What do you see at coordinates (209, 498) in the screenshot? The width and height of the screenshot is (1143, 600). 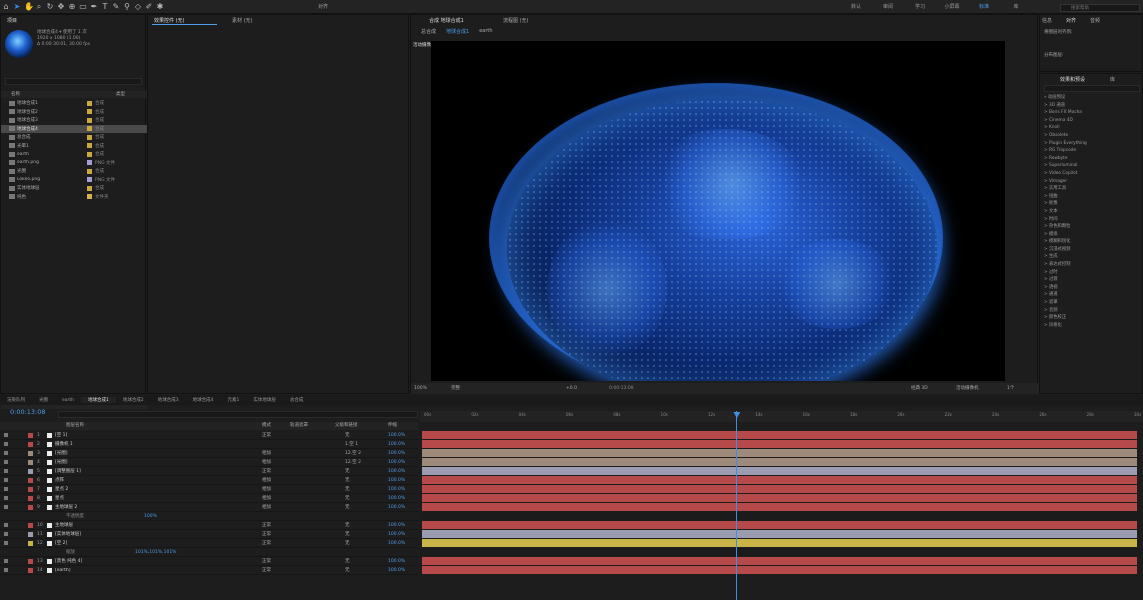 I see `layer-row: 8 星点 相加 无 100.0%` at bounding box center [209, 498].